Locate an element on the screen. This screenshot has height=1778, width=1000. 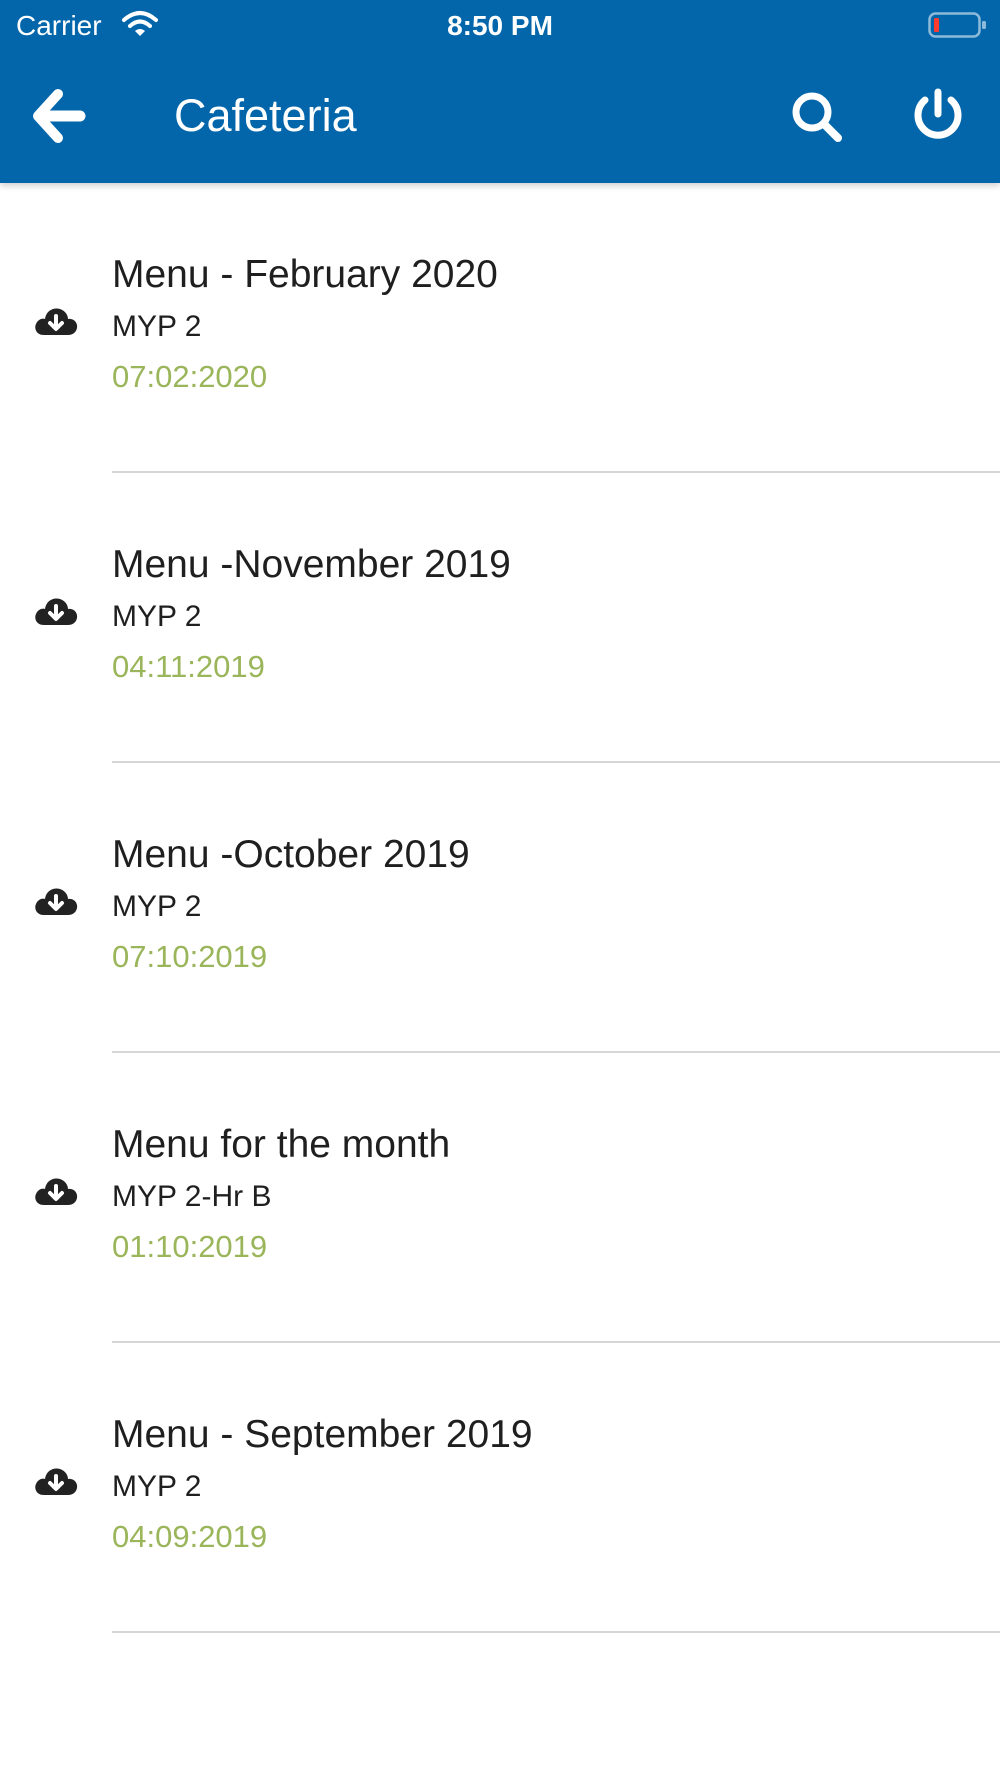
divider is located at coordinates (556, 1632).